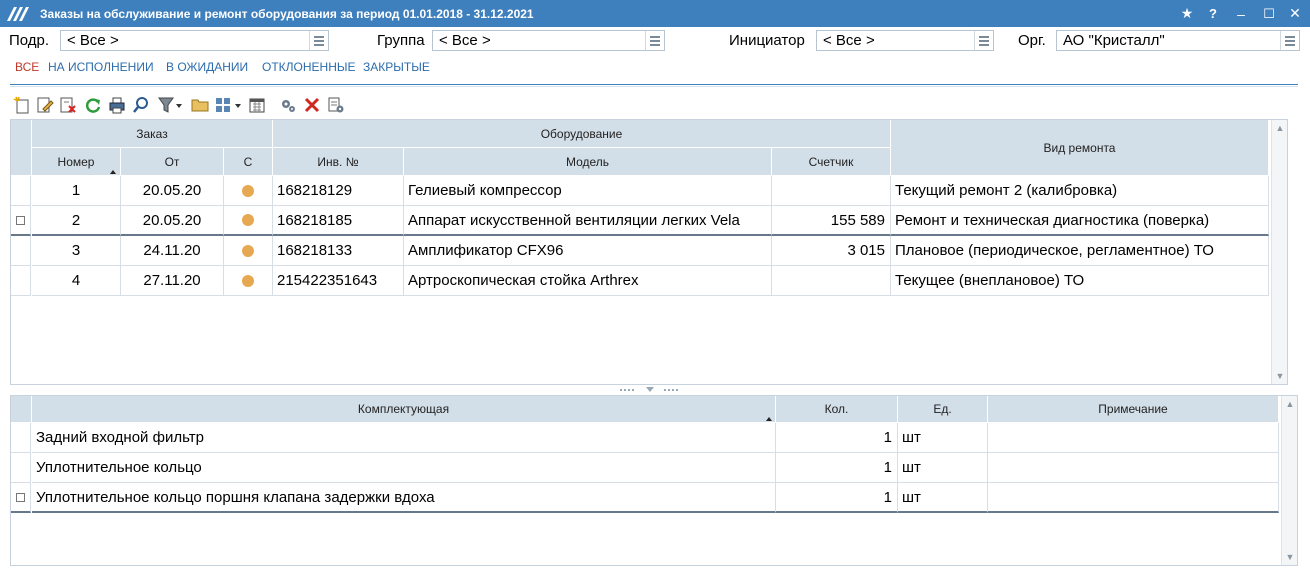  I want to click on order-date: 27.11.20, so click(172, 281).